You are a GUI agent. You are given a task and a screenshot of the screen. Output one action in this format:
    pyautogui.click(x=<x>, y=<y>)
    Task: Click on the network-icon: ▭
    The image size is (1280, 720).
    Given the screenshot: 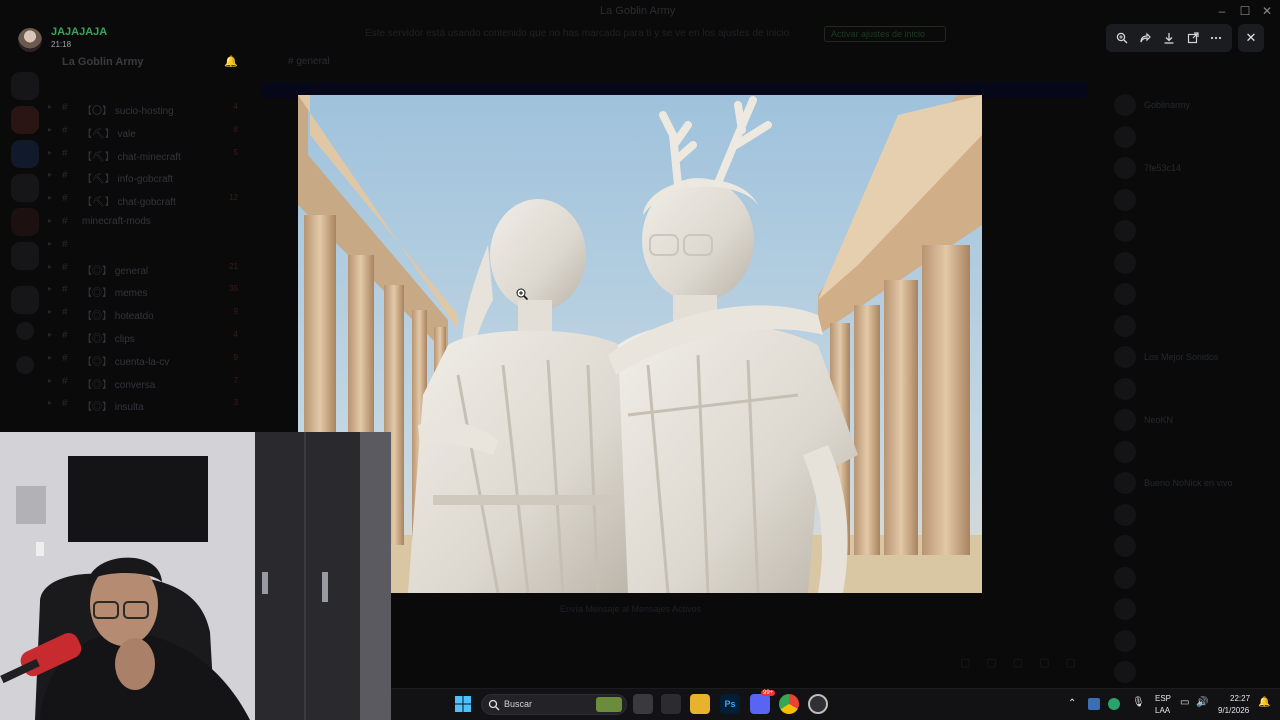 What is the action you would take?
    pyautogui.click(x=1184, y=702)
    